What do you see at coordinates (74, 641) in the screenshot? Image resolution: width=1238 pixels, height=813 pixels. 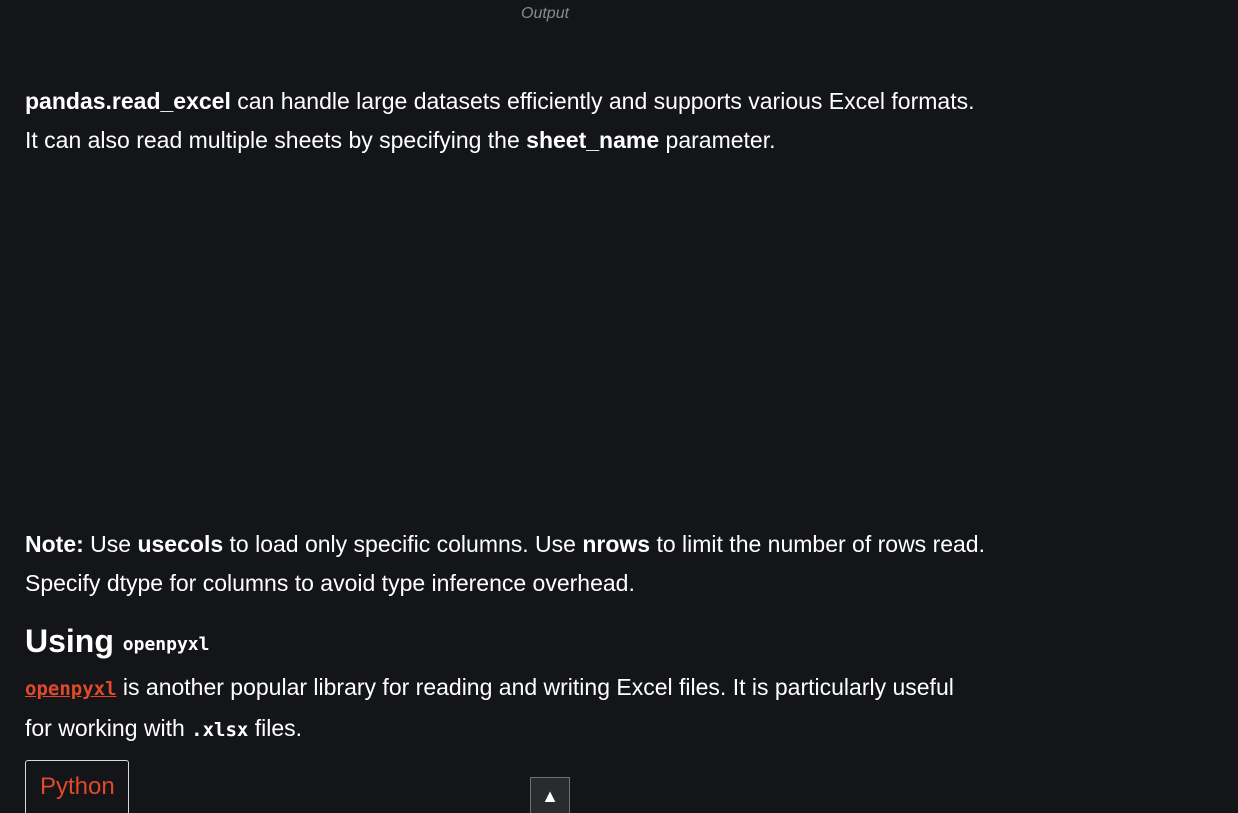 I see `section-heading-text: Using` at bounding box center [74, 641].